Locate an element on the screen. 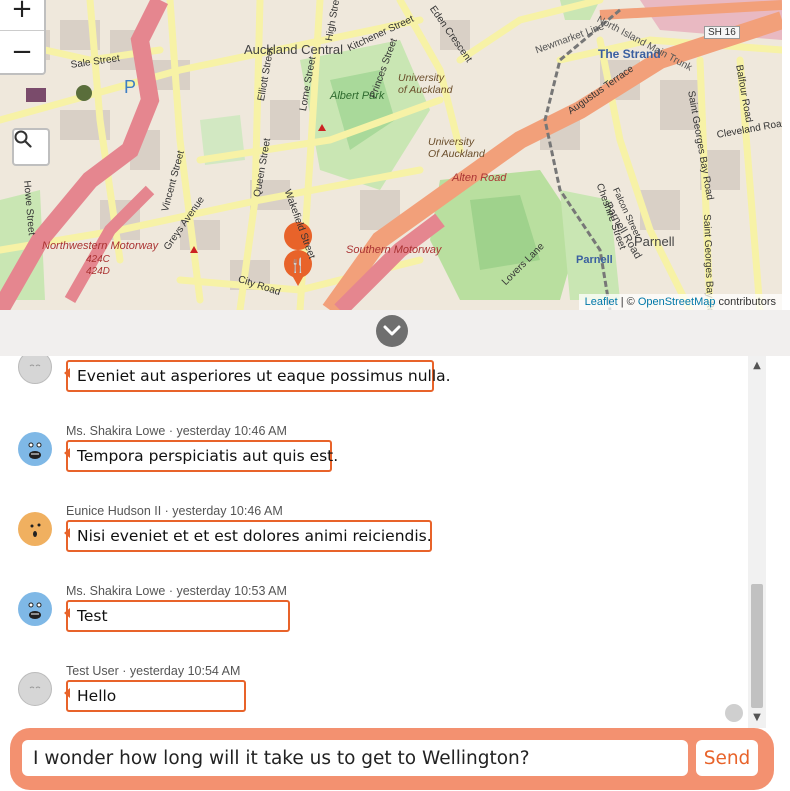 The width and height of the screenshot is (790, 791). scroll-down-arrow-icon: ▼ is located at coordinates (757, 718).